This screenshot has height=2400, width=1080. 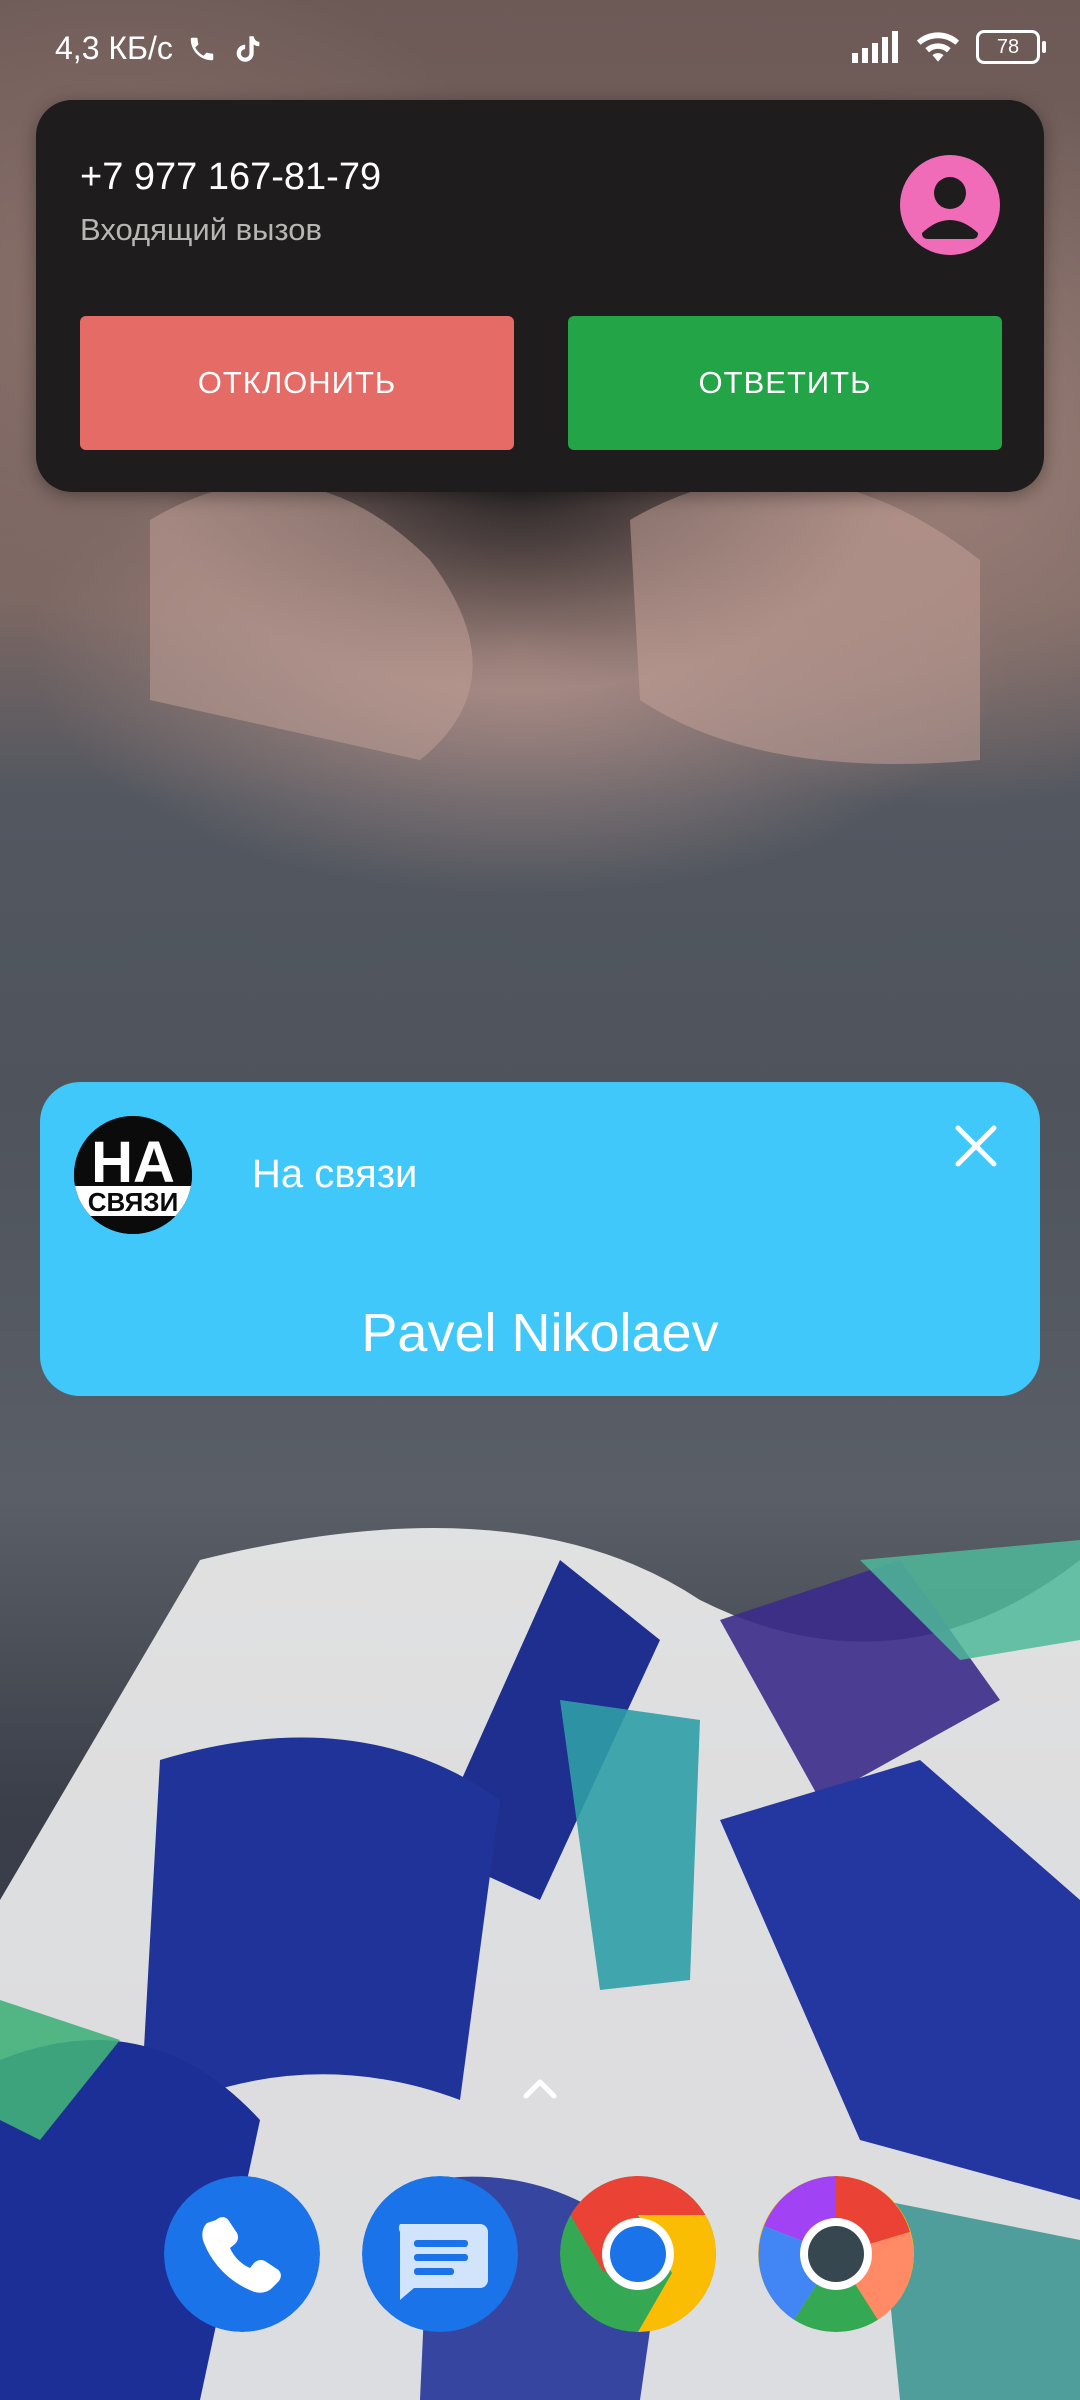 What do you see at coordinates (836, 2254) in the screenshot?
I see `chrome-canary-app-icon` at bounding box center [836, 2254].